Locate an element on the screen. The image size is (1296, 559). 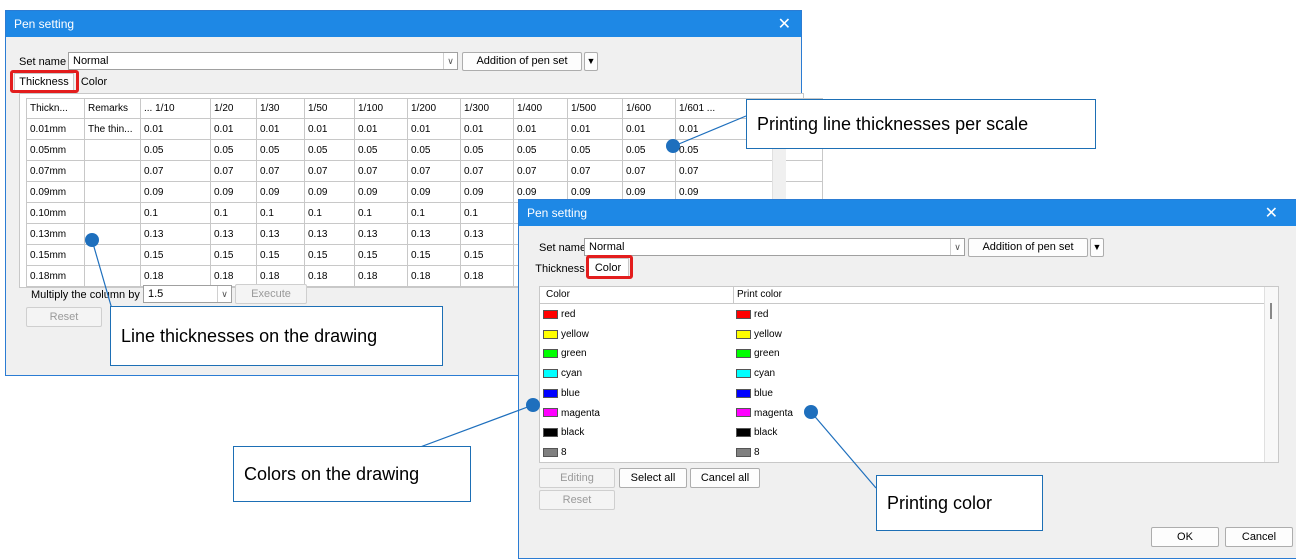
callout-printing-color: Printing color is located at coordinates (959, 503).